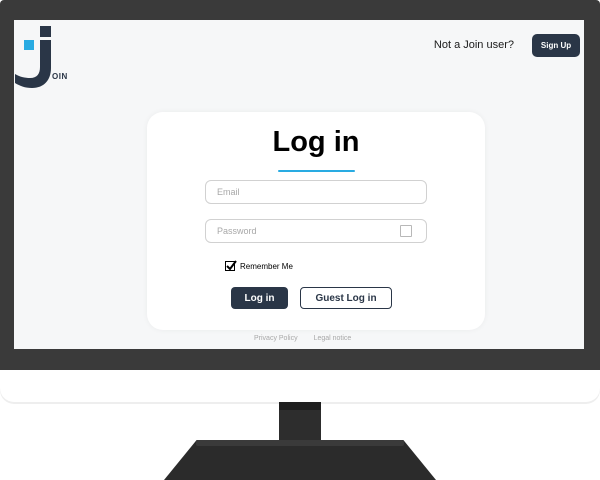  I want to click on footer-links: Privacy Policy Legal notice, so click(302, 338).